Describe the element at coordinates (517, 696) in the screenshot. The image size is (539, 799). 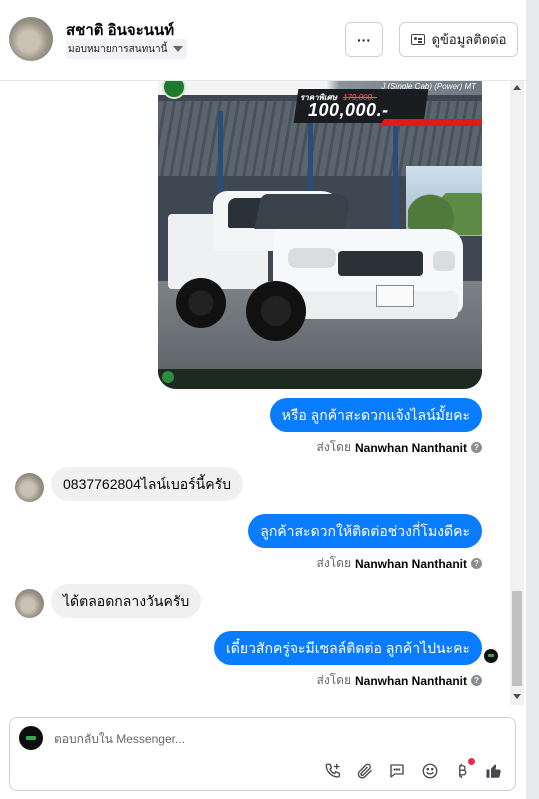
I see `scroll-down-arrow` at that location.